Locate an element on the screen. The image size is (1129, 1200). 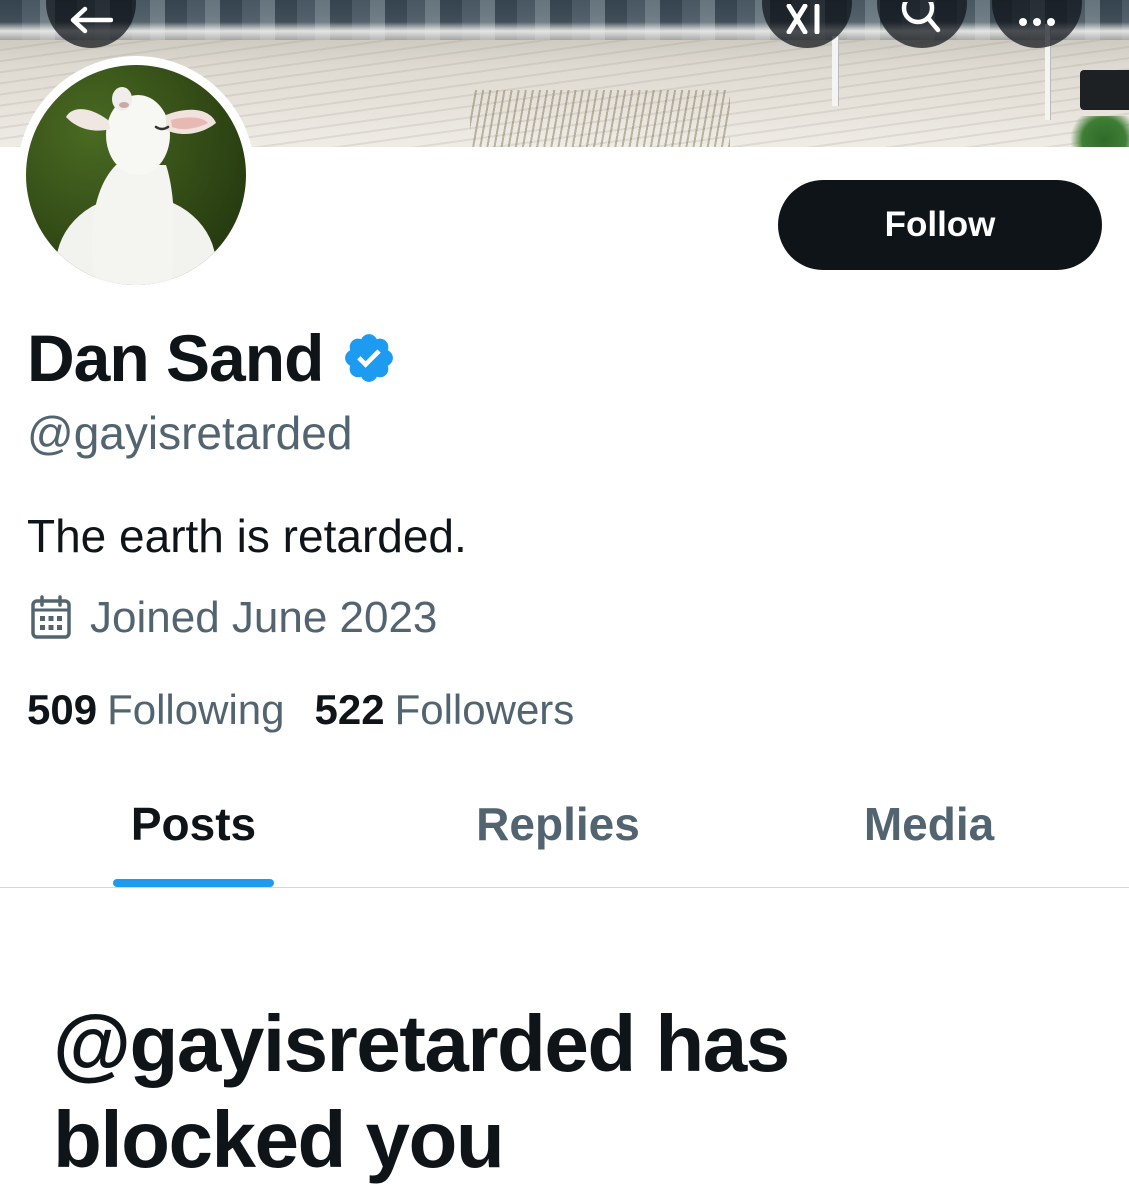
following-link: 509 Following is located at coordinates (156, 710).